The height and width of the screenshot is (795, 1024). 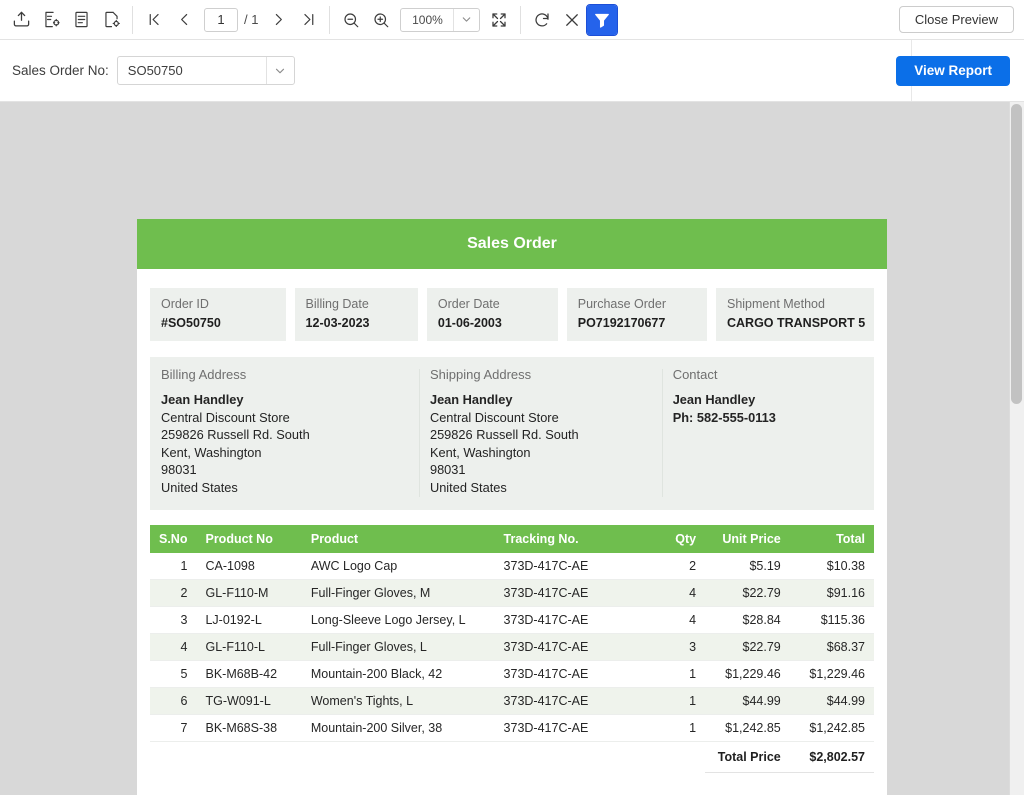 I want to click on order-date-label: Order Date, so click(x=468, y=304).